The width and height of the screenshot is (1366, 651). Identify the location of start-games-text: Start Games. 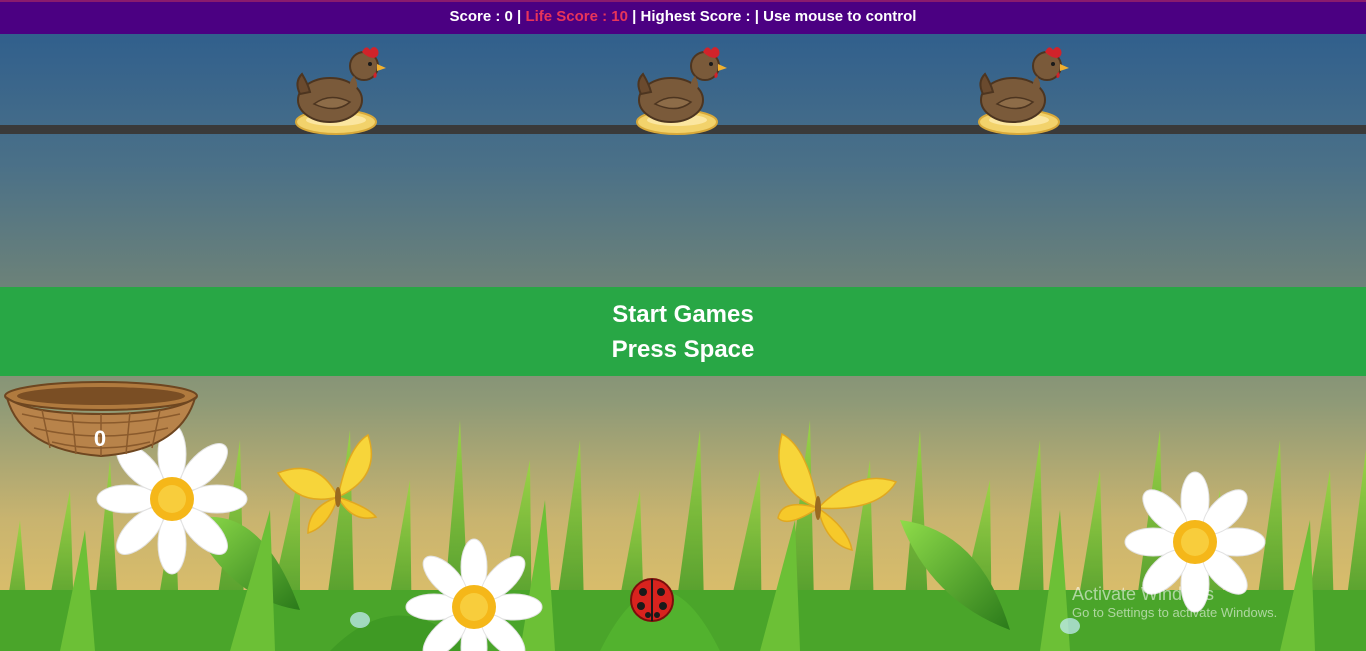
(683, 314).